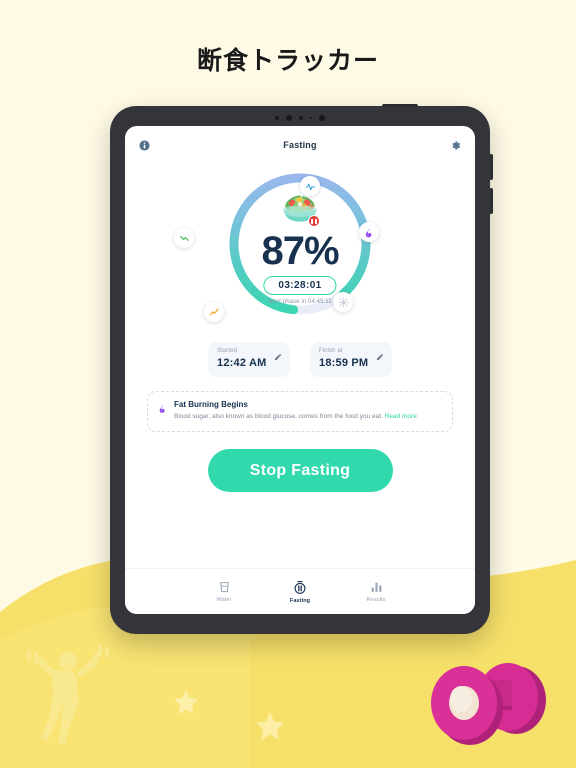 Image resolution: width=576 pixels, height=768 pixels. What do you see at coordinates (300, 285) in the screenshot?
I see `fasting-timer: 03:28:01` at bounding box center [300, 285].